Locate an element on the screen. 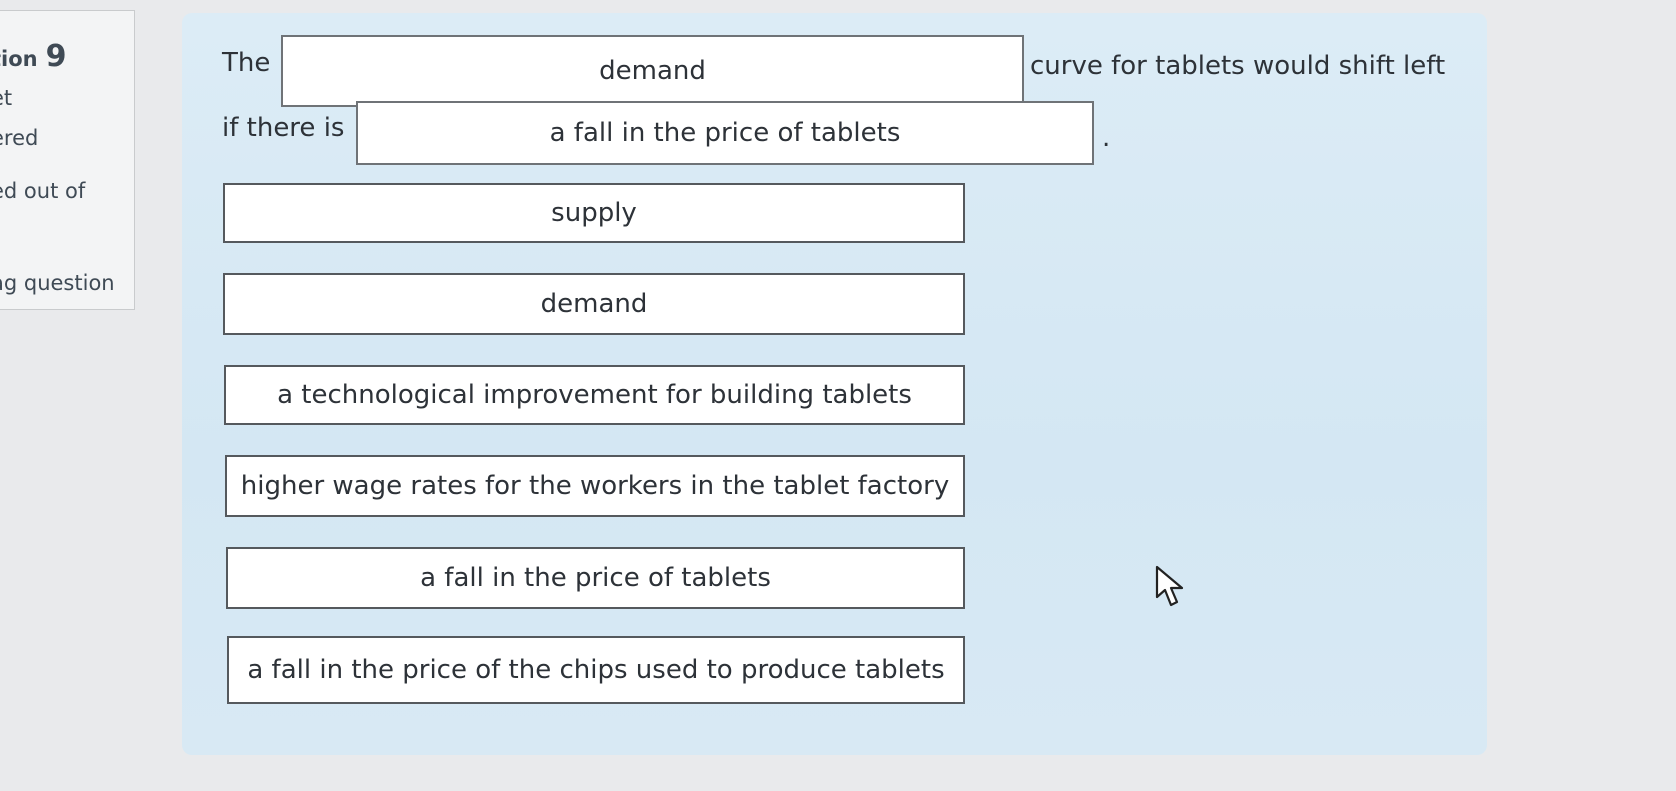  drag-choice-demand: demand is located at coordinates (594, 304).